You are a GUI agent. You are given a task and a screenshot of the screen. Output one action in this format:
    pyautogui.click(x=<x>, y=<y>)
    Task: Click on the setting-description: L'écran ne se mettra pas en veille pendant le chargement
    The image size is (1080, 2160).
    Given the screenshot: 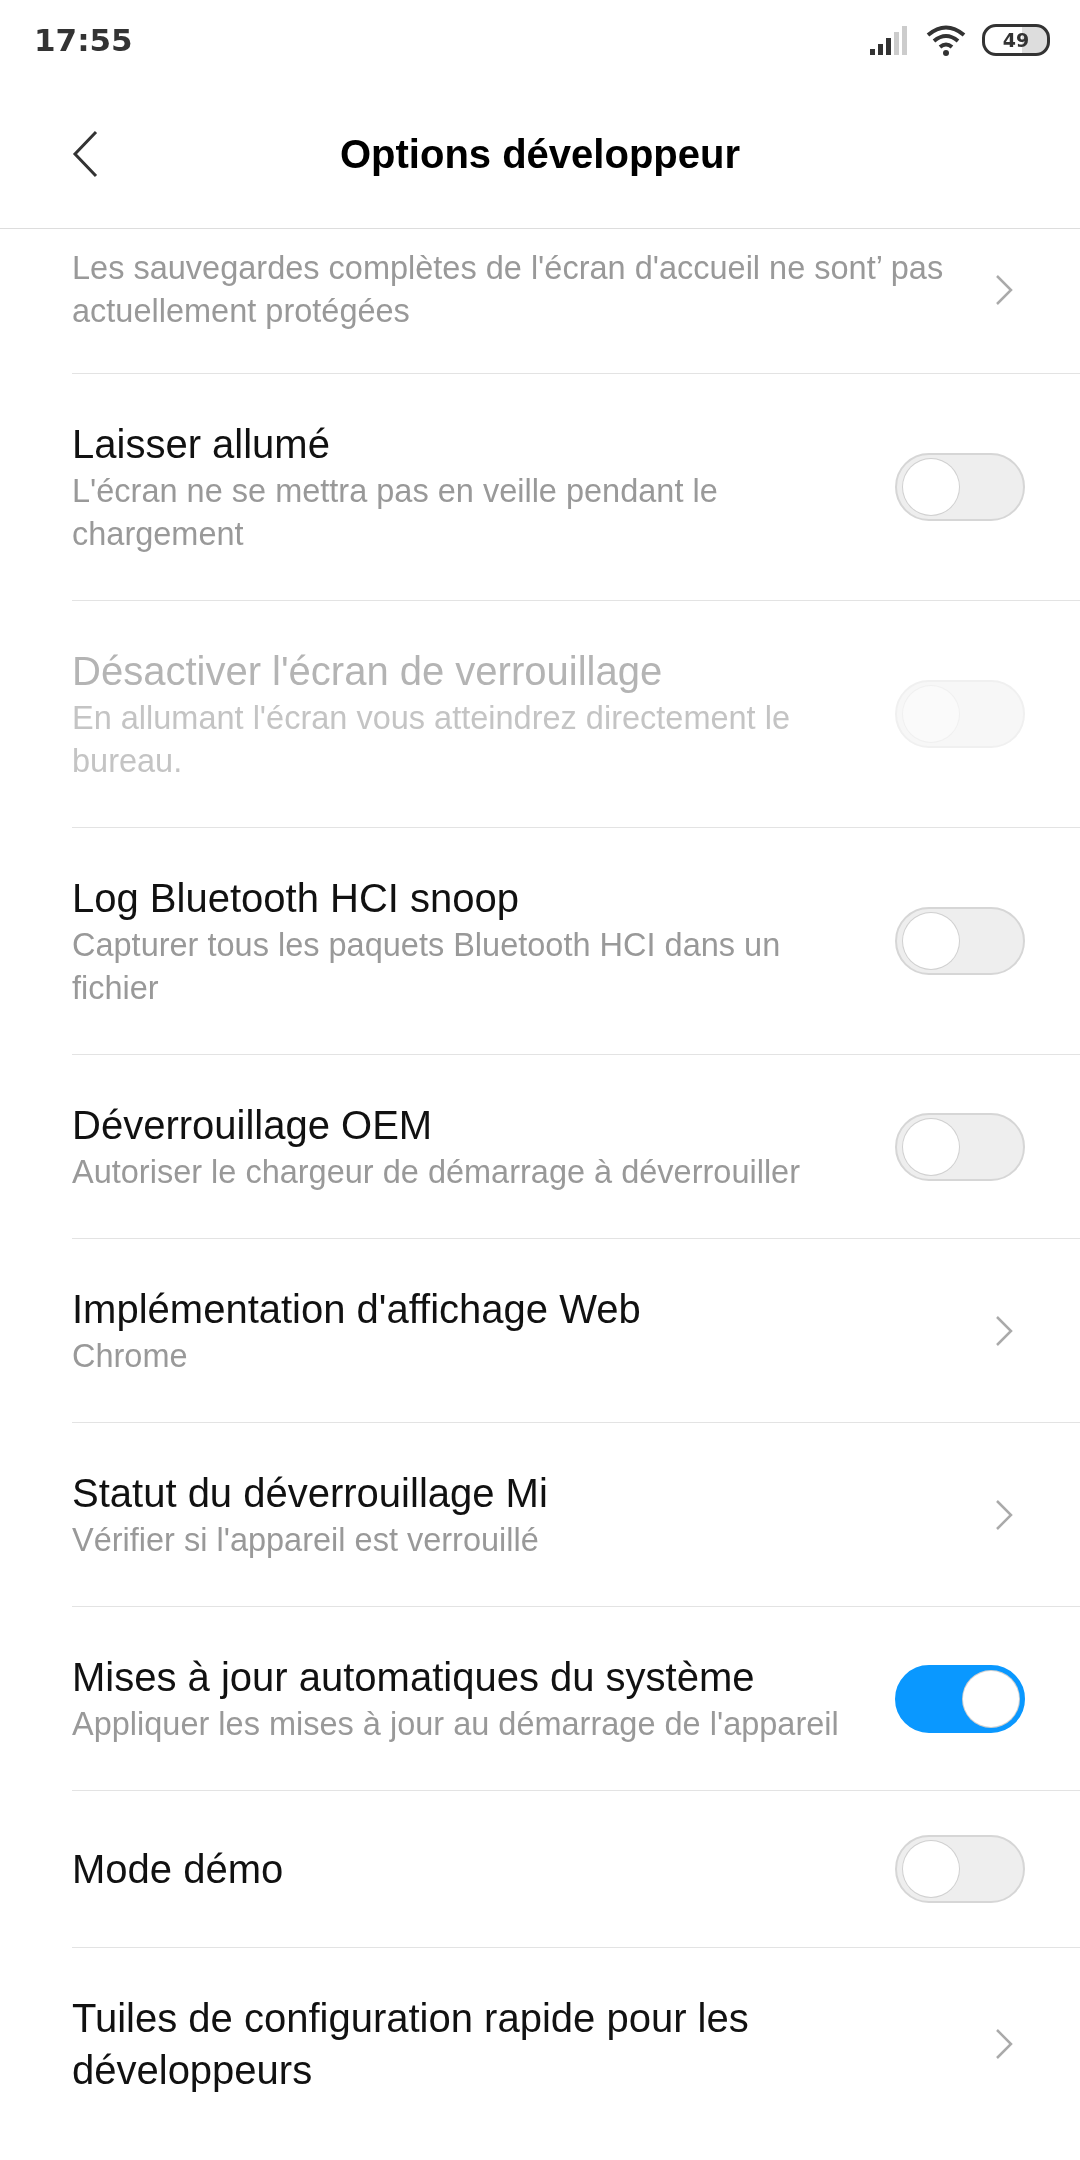 What is the action you would take?
    pyautogui.click(x=395, y=513)
    